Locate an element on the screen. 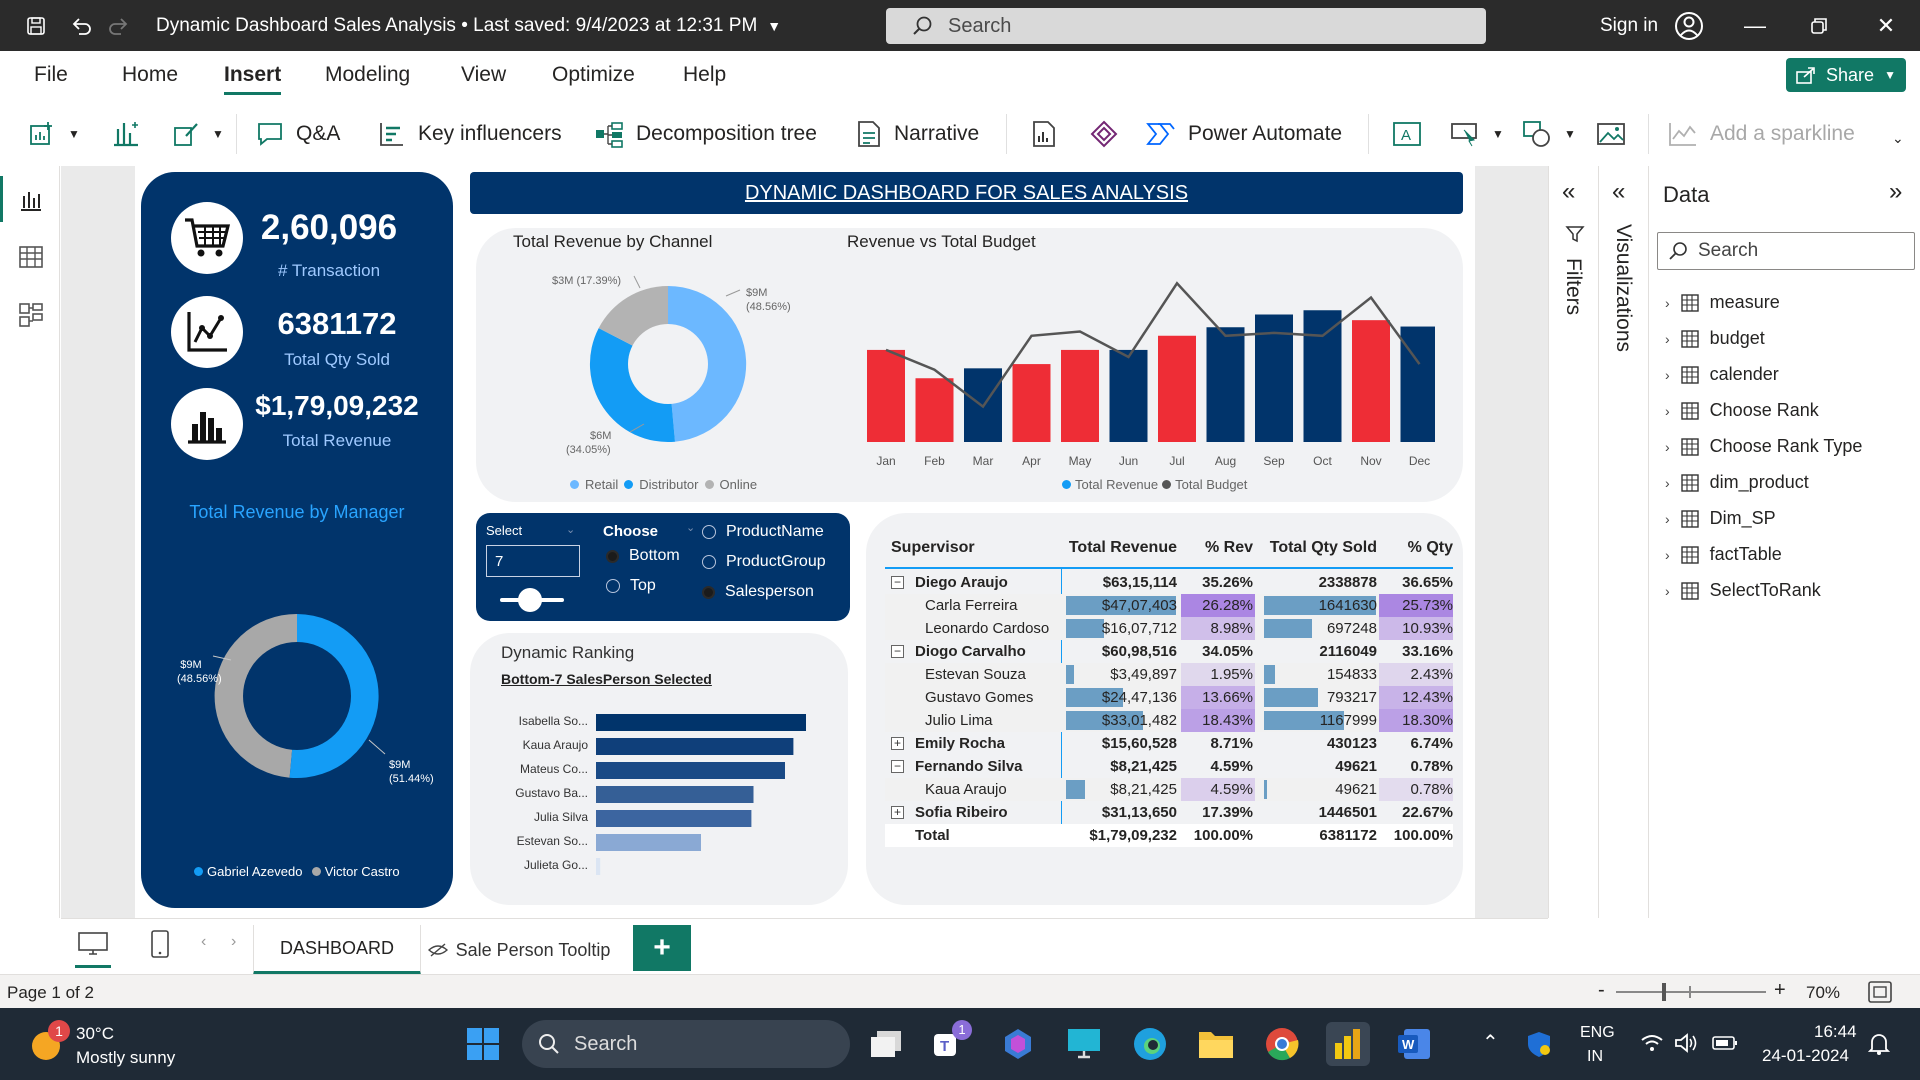 This screenshot has width=1920, height=1080. zoom-level: 70% is located at coordinates (1823, 993).